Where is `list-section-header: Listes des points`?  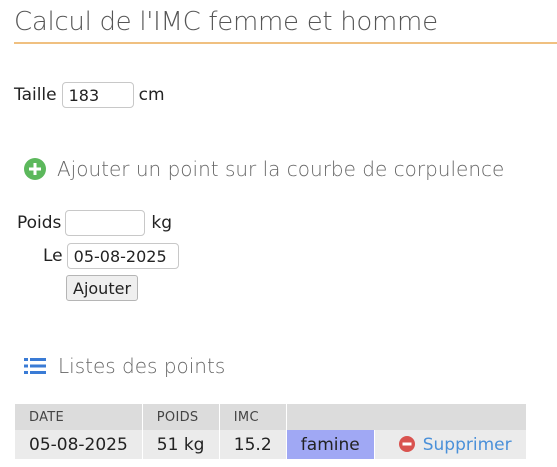
list-section-header: Listes des points is located at coordinates (124, 366).